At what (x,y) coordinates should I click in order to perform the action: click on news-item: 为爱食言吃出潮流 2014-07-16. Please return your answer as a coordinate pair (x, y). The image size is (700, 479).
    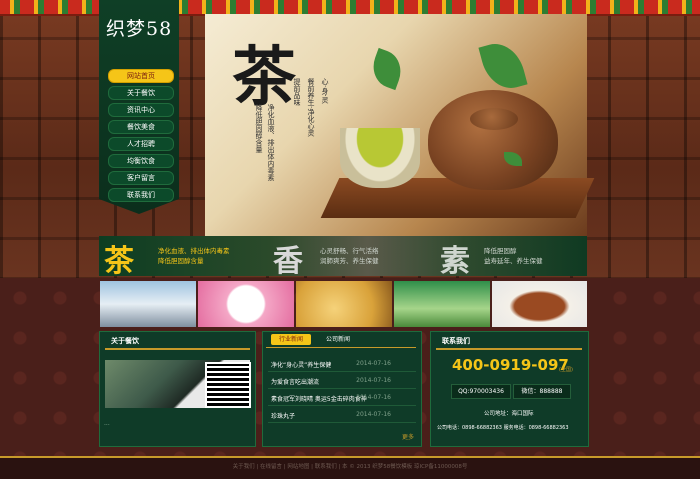
    Looking at the image, I should click on (331, 381).